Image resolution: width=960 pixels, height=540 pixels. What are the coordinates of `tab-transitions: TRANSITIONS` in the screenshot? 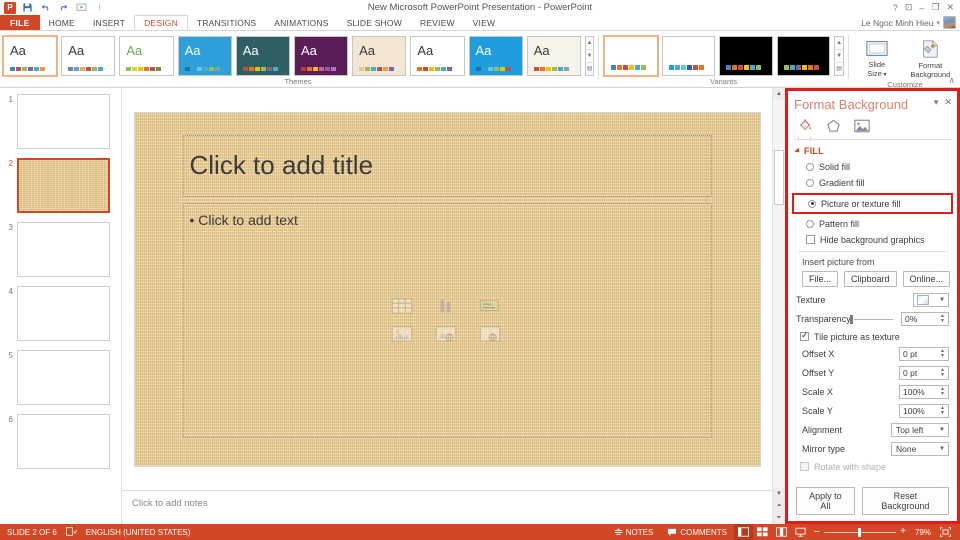 It's located at (226, 22).